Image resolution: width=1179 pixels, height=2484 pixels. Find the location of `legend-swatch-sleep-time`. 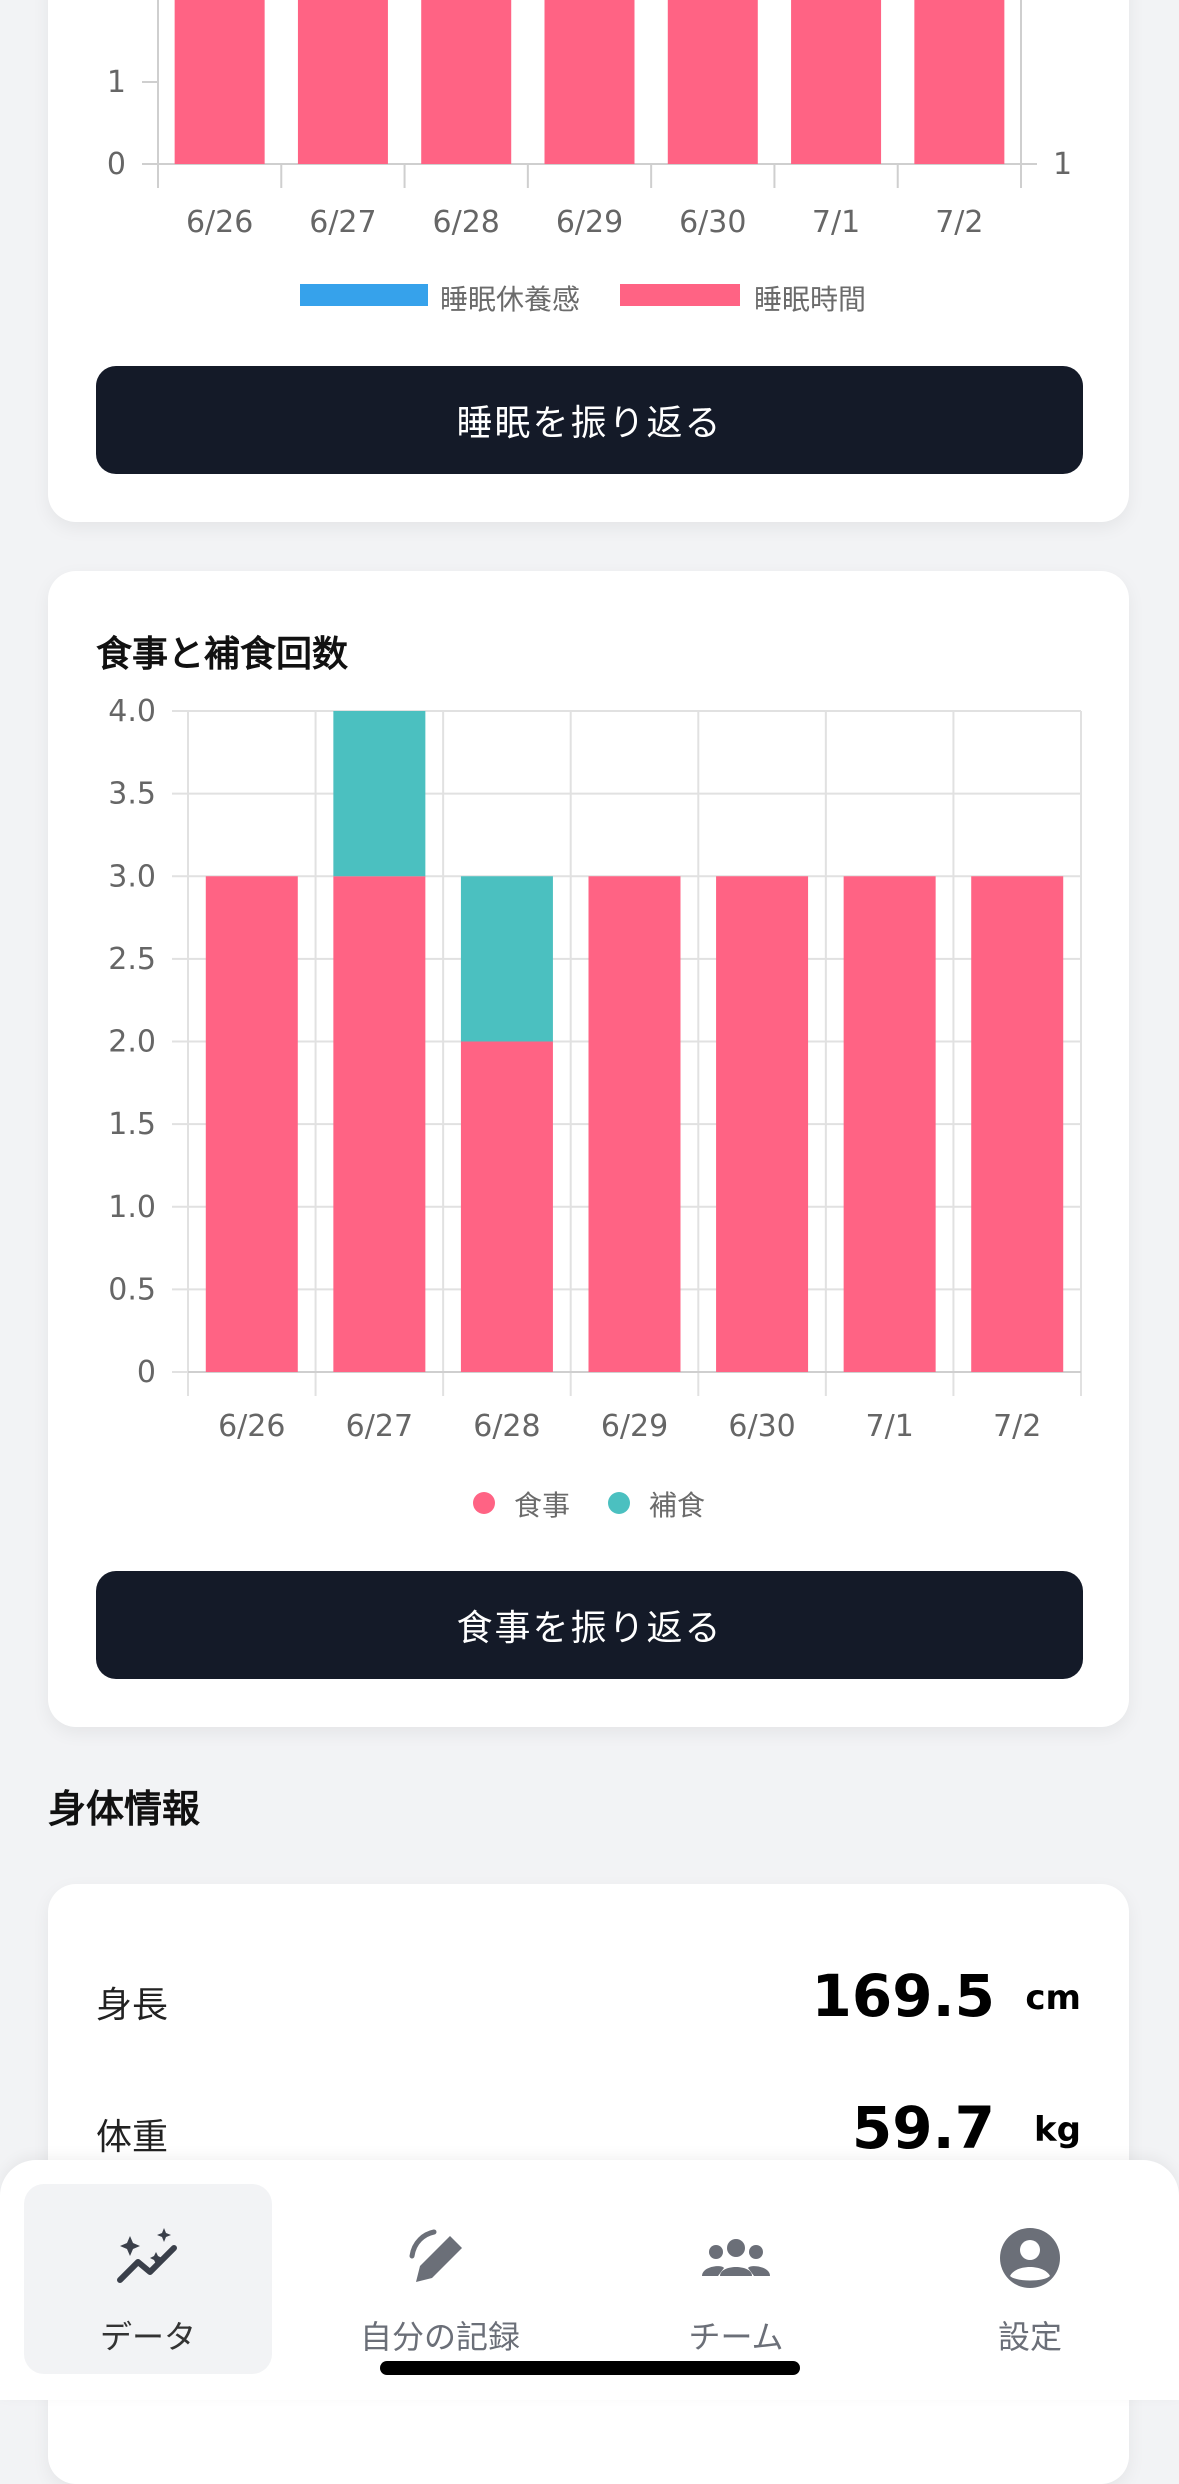

legend-swatch-sleep-time is located at coordinates (680, 295).